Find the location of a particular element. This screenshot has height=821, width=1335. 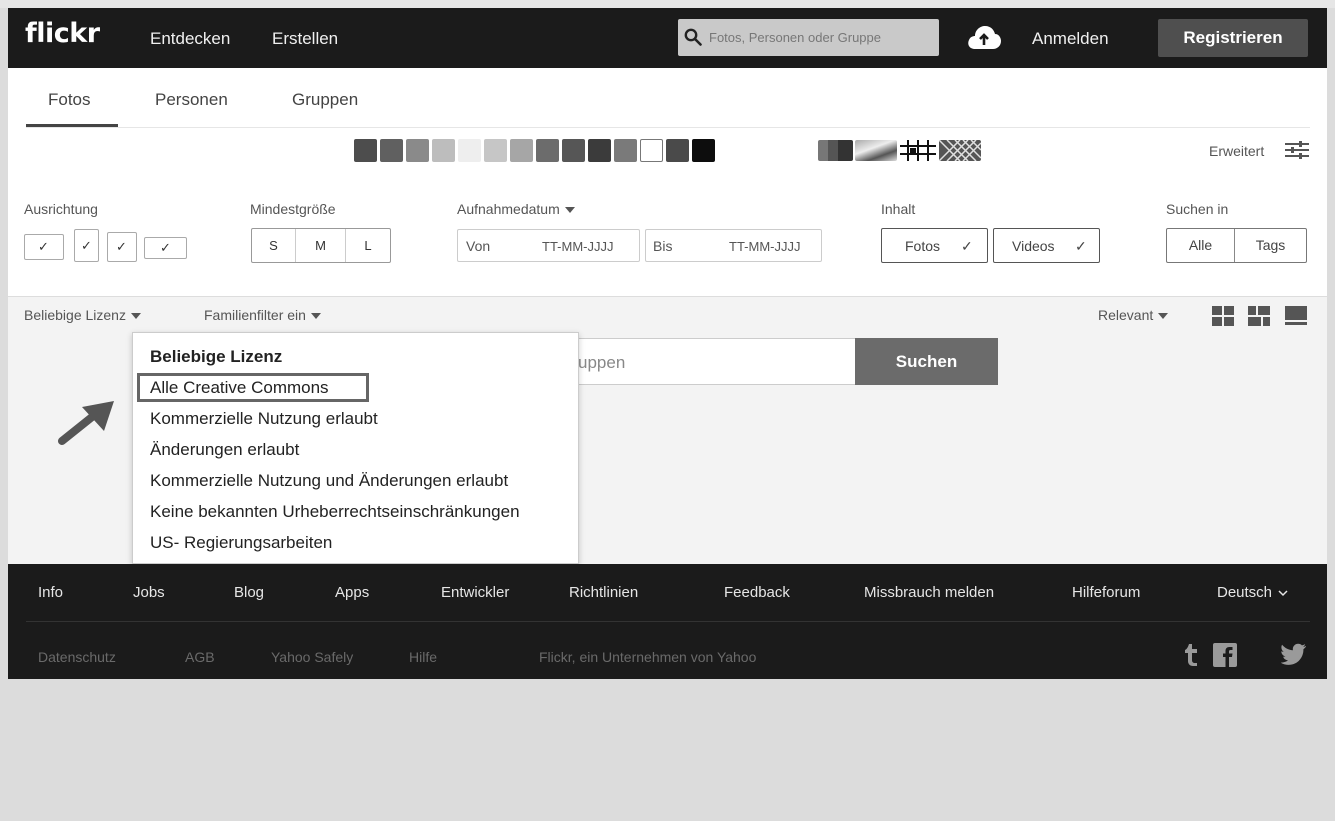

tab-groups: Gruppen is located at coordinates (325, 100).